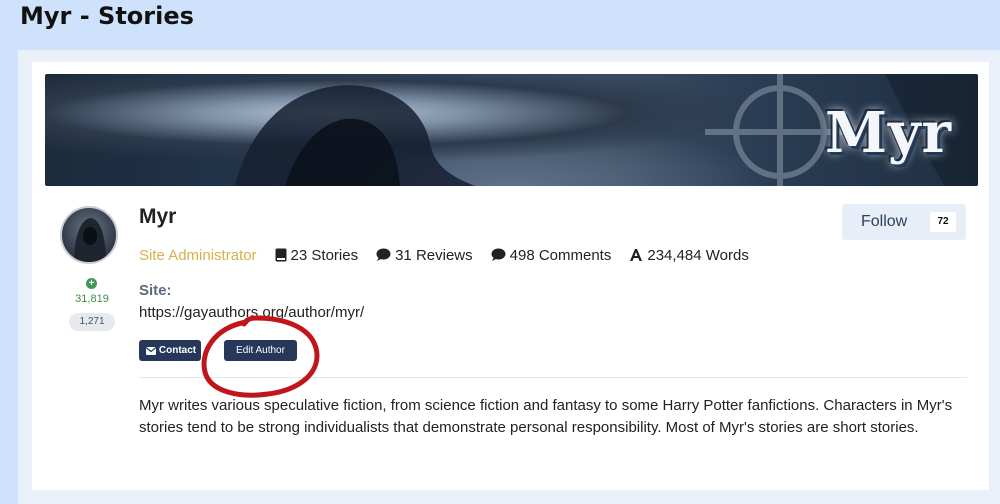 This screenshot has width=1000, height=504. Describe the element at coordinates (107, 16) in the screenshot. I see `page-title: Myr - Stories` at that location.